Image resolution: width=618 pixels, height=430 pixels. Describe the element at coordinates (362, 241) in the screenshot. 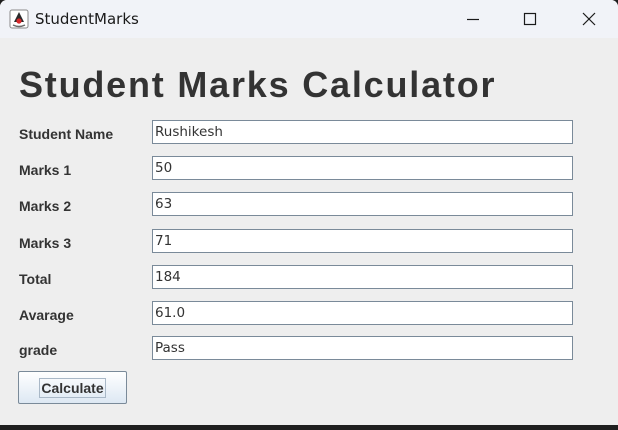

I see `marks-3-field` at that location.